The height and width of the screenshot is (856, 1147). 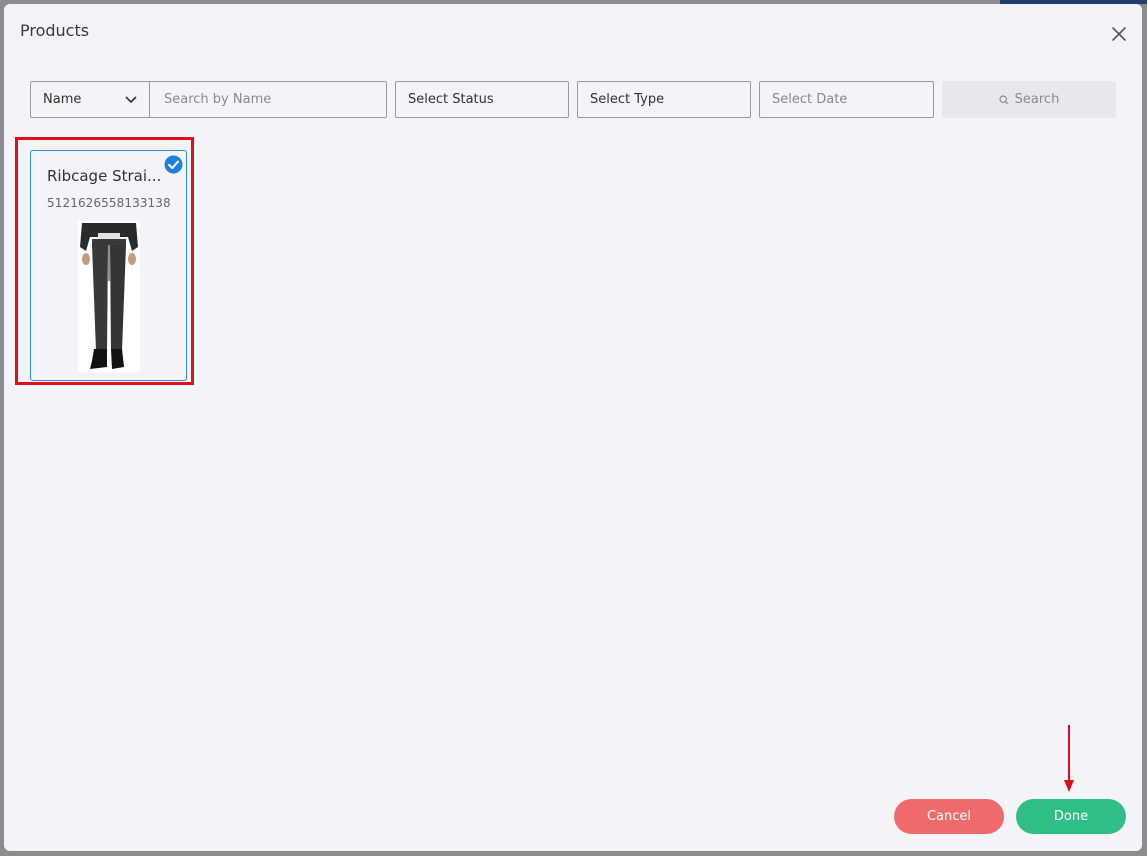 I want to click on status-select-placeholder: Select Status, so click(x=451, y=99).